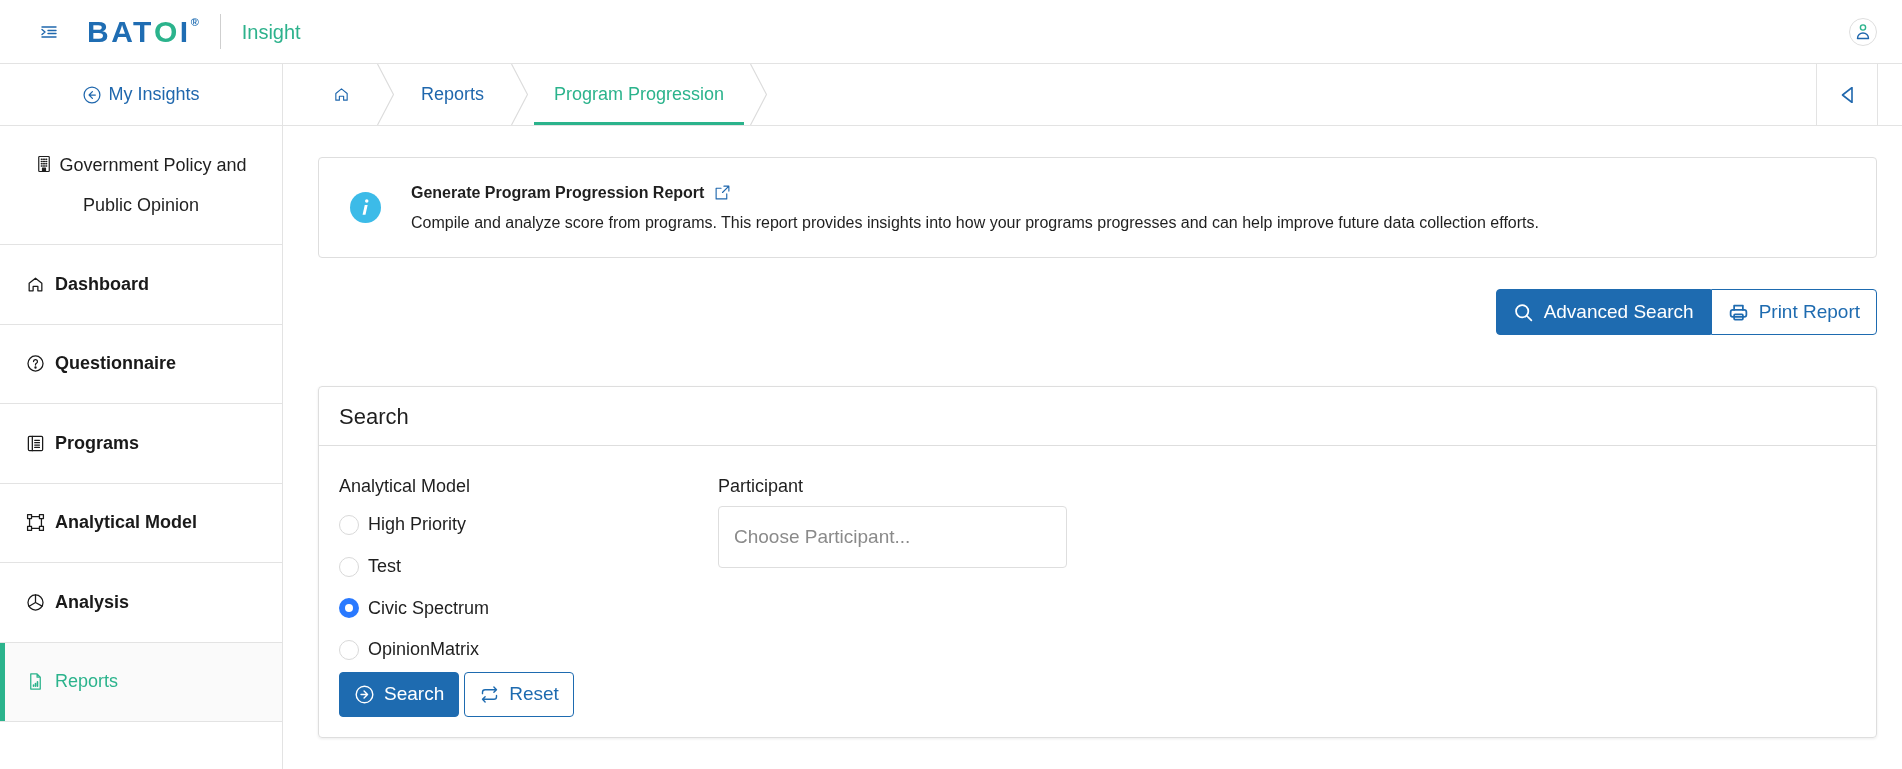  Describe the element at coordinates (1523, 312) in the screenshot. I see `search-icon` at that location.